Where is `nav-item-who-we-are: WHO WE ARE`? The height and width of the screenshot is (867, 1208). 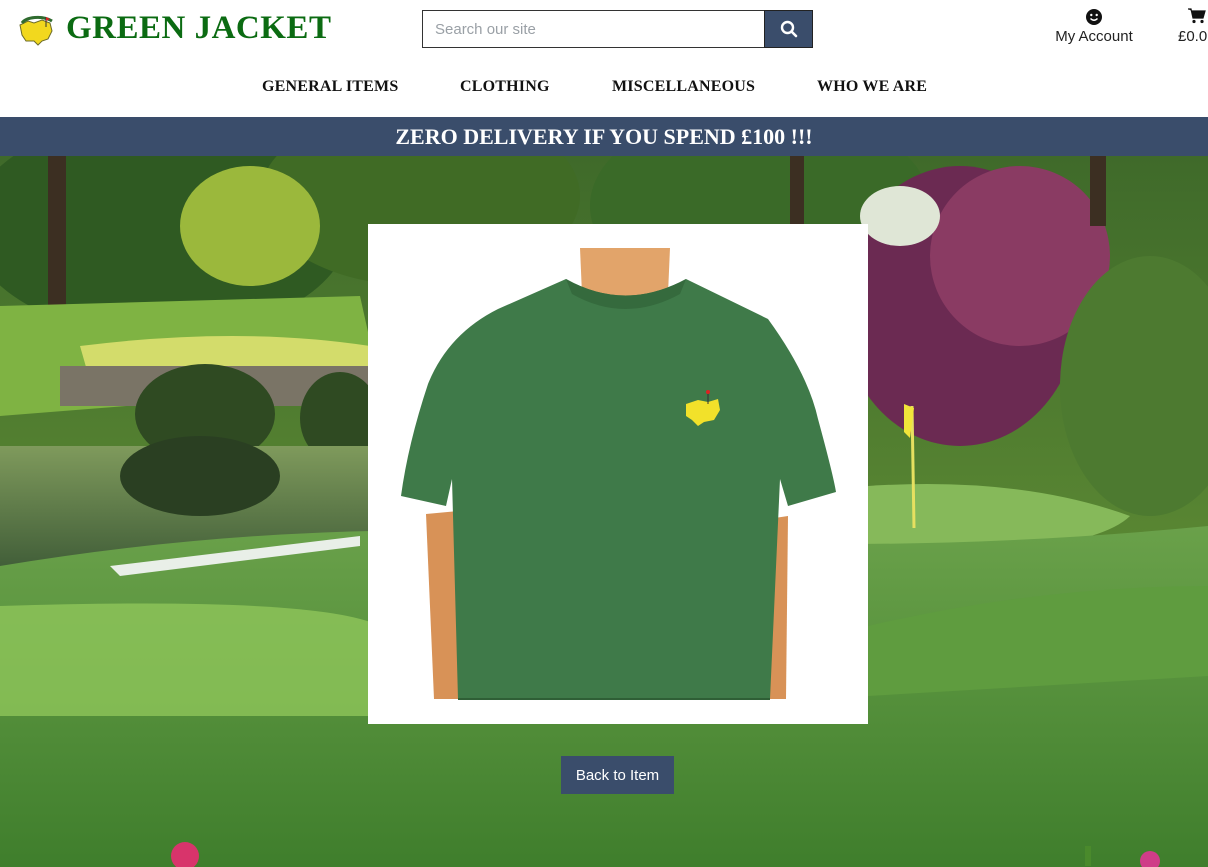 nav-item-who-we-are: WHO WE ARE is located at coordinates (872, 87).